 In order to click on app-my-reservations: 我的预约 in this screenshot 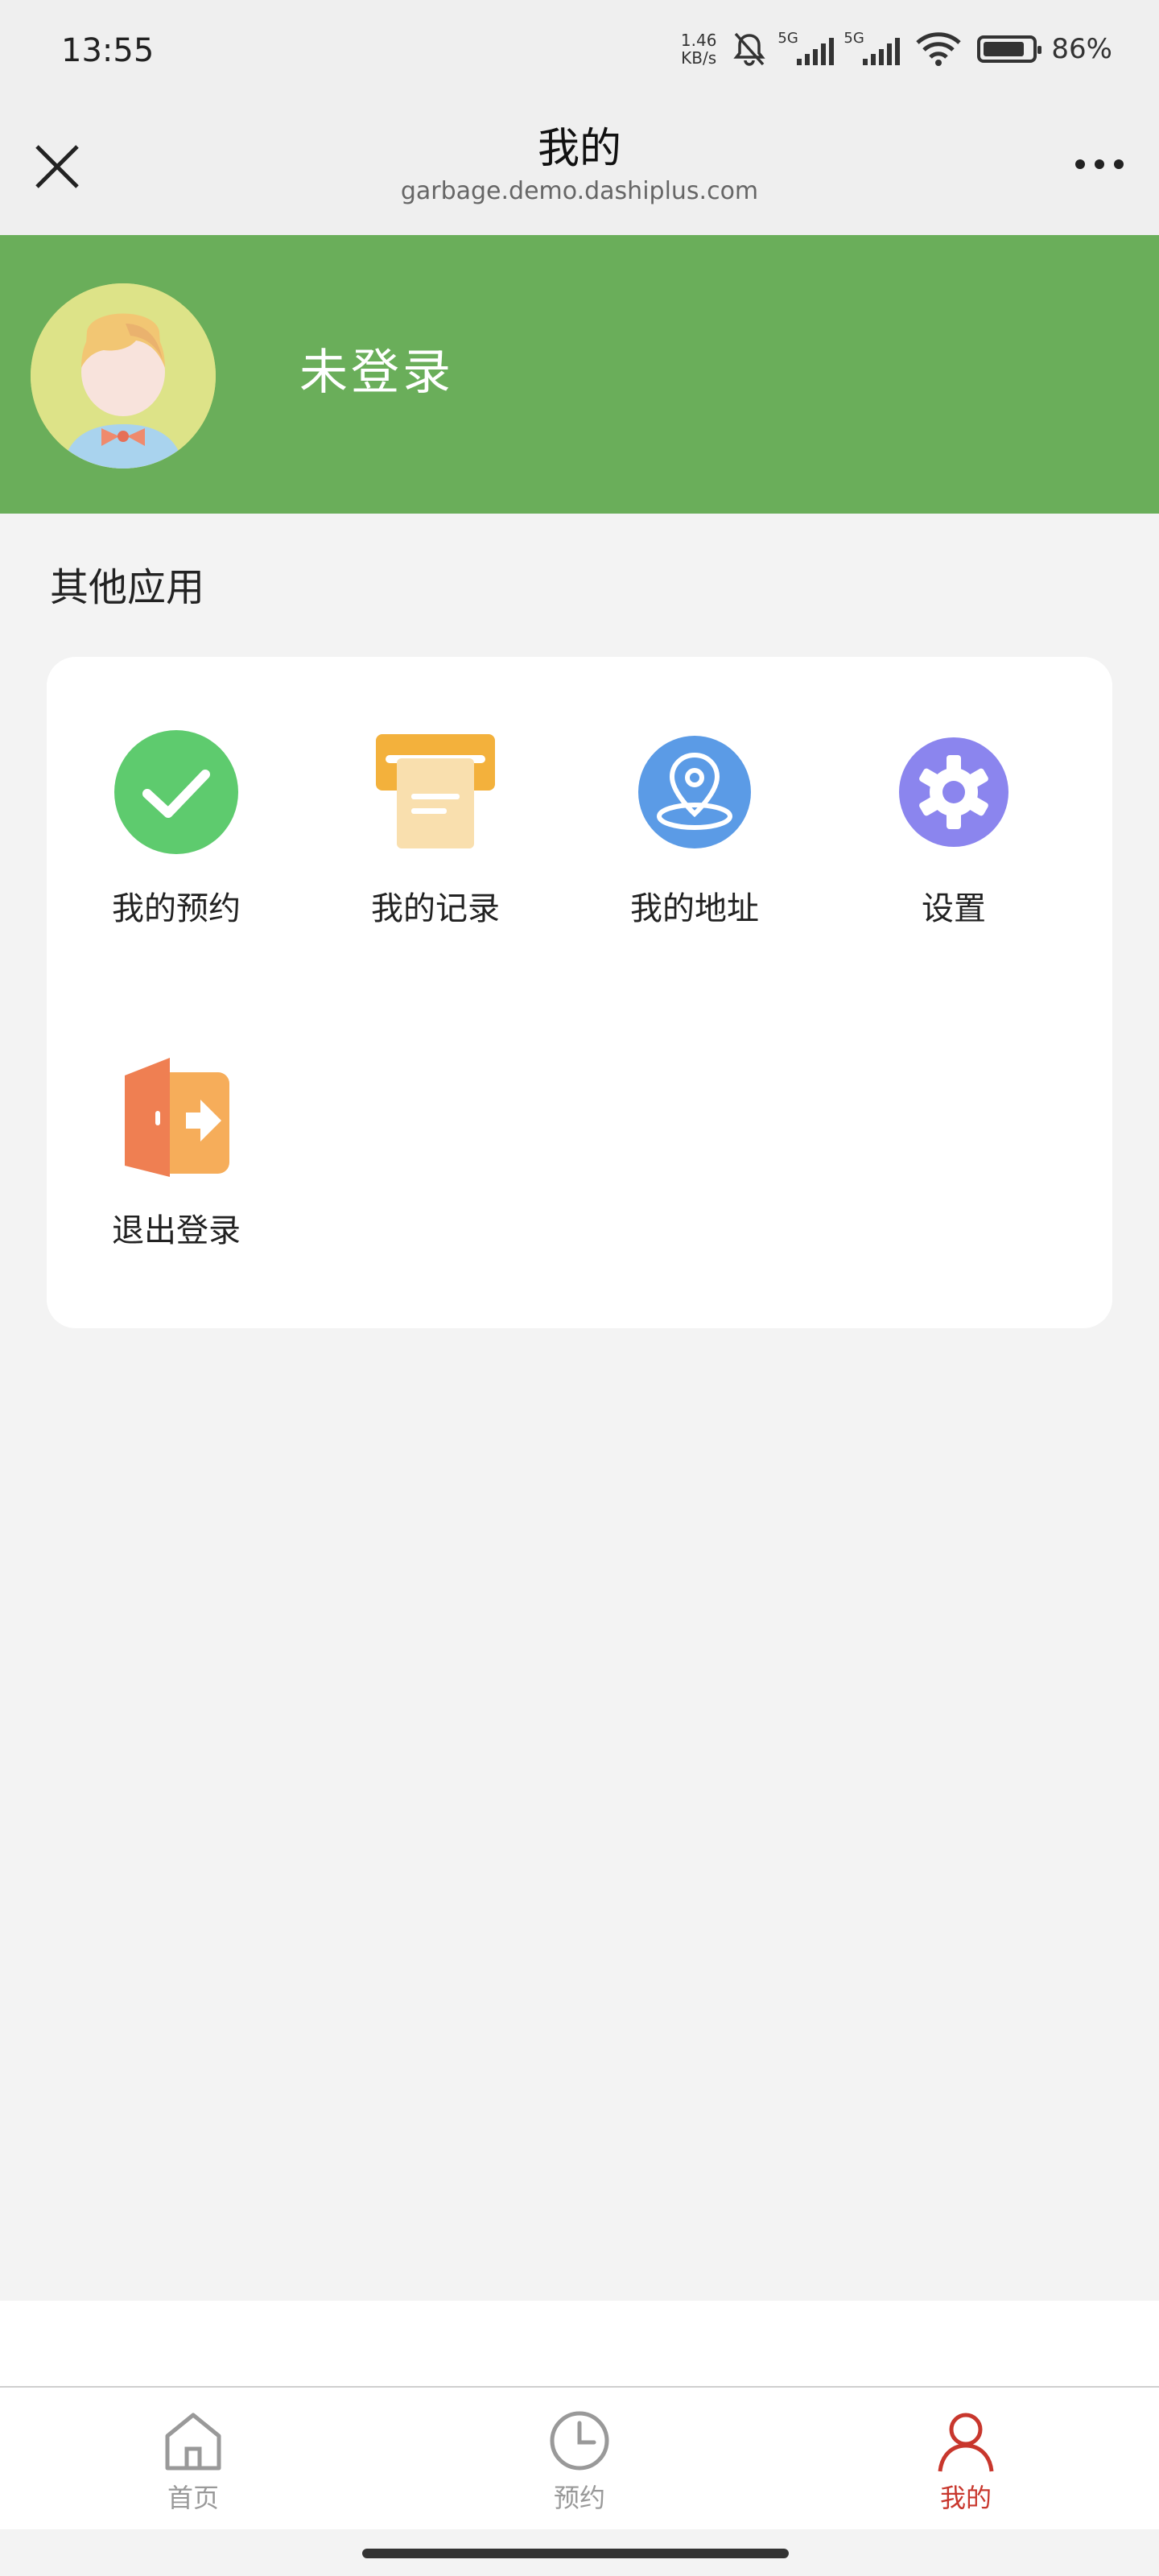, I will do `click(176, 792)`.